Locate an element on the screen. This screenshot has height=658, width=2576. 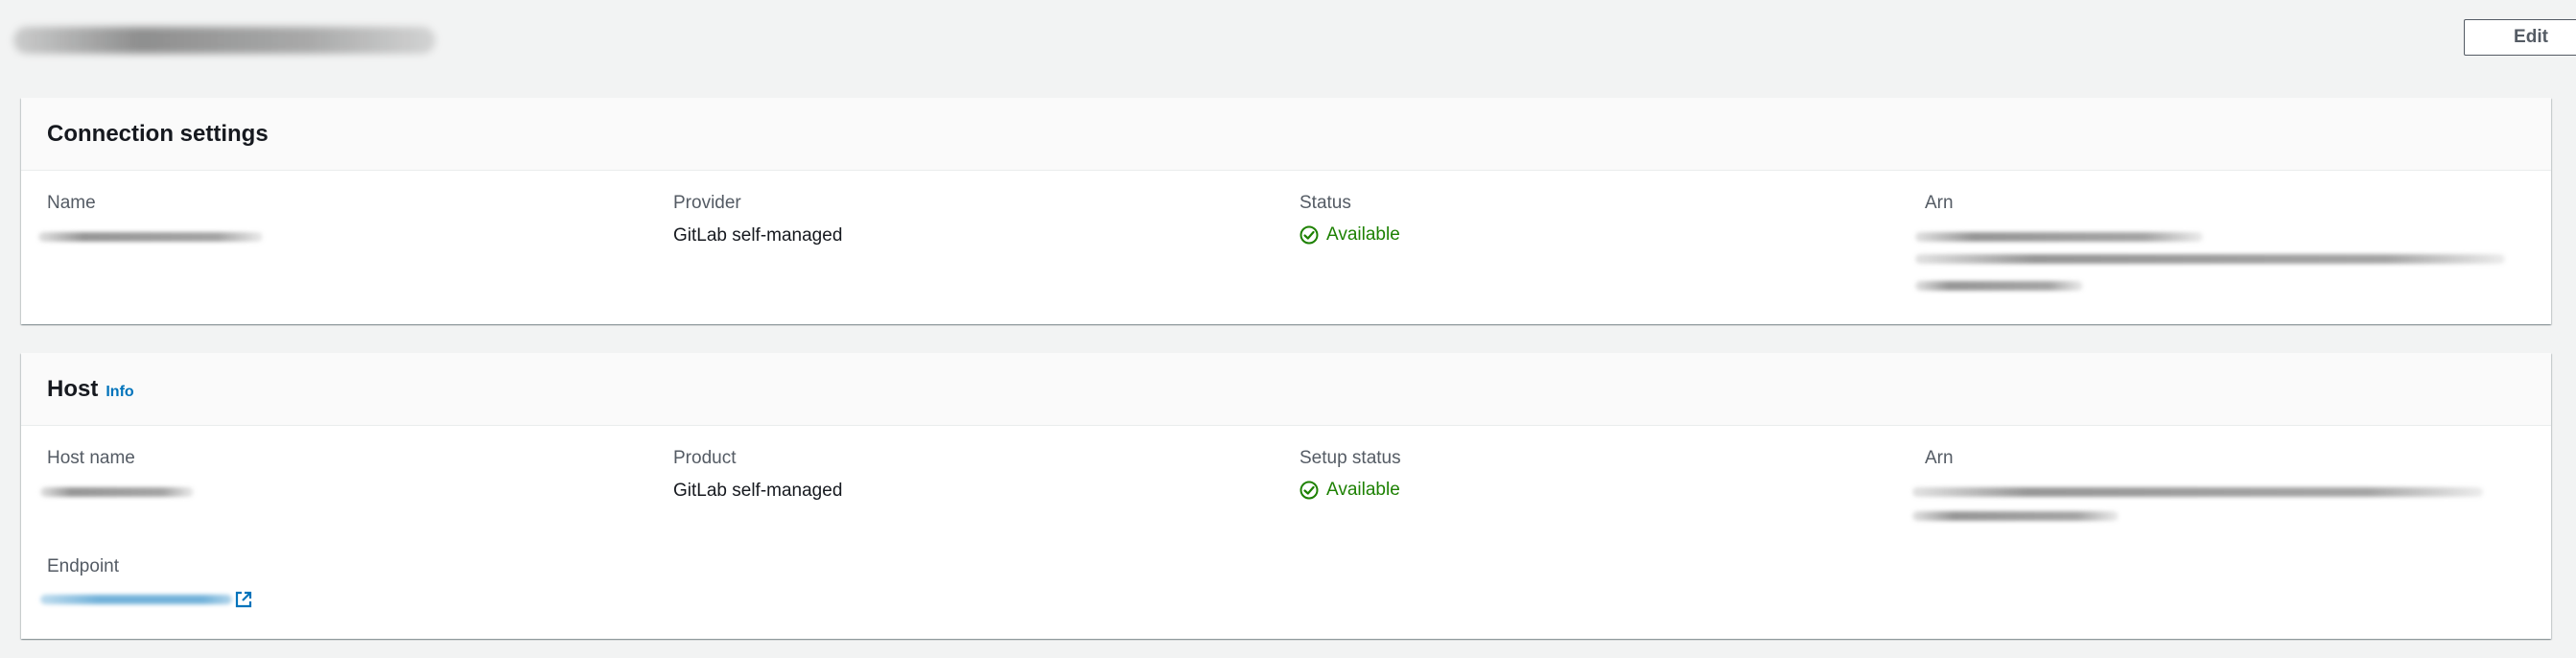
edit-button: Edit is located at coordinates (2520, 38).